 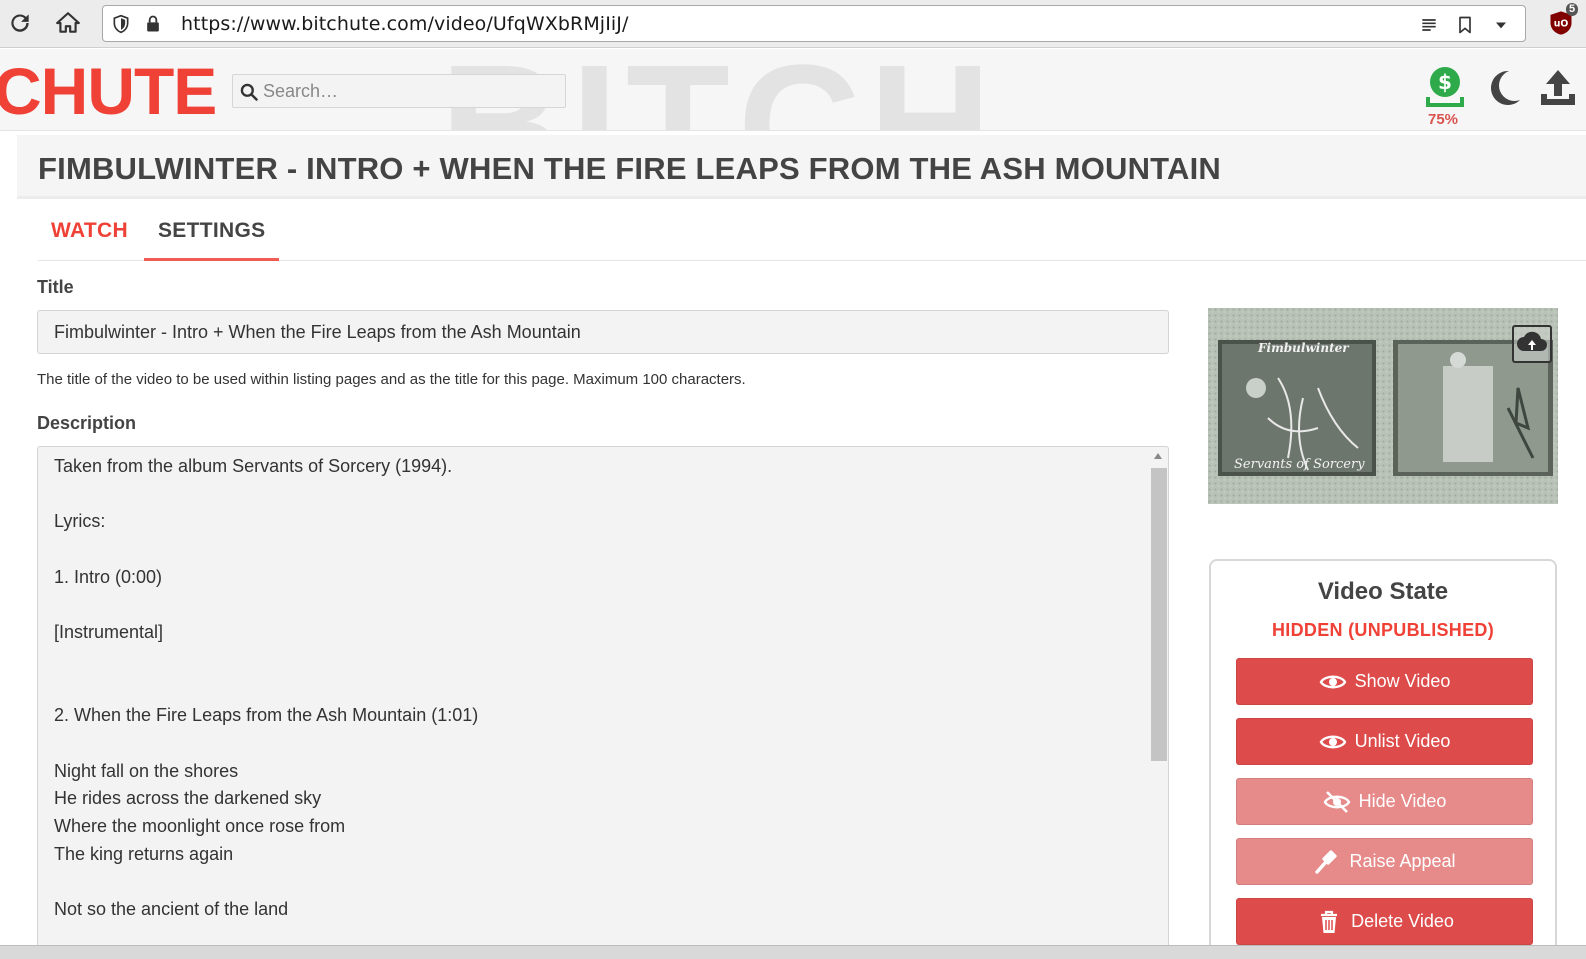 I want to click on trash-icon, so click(x=1329, y=921).